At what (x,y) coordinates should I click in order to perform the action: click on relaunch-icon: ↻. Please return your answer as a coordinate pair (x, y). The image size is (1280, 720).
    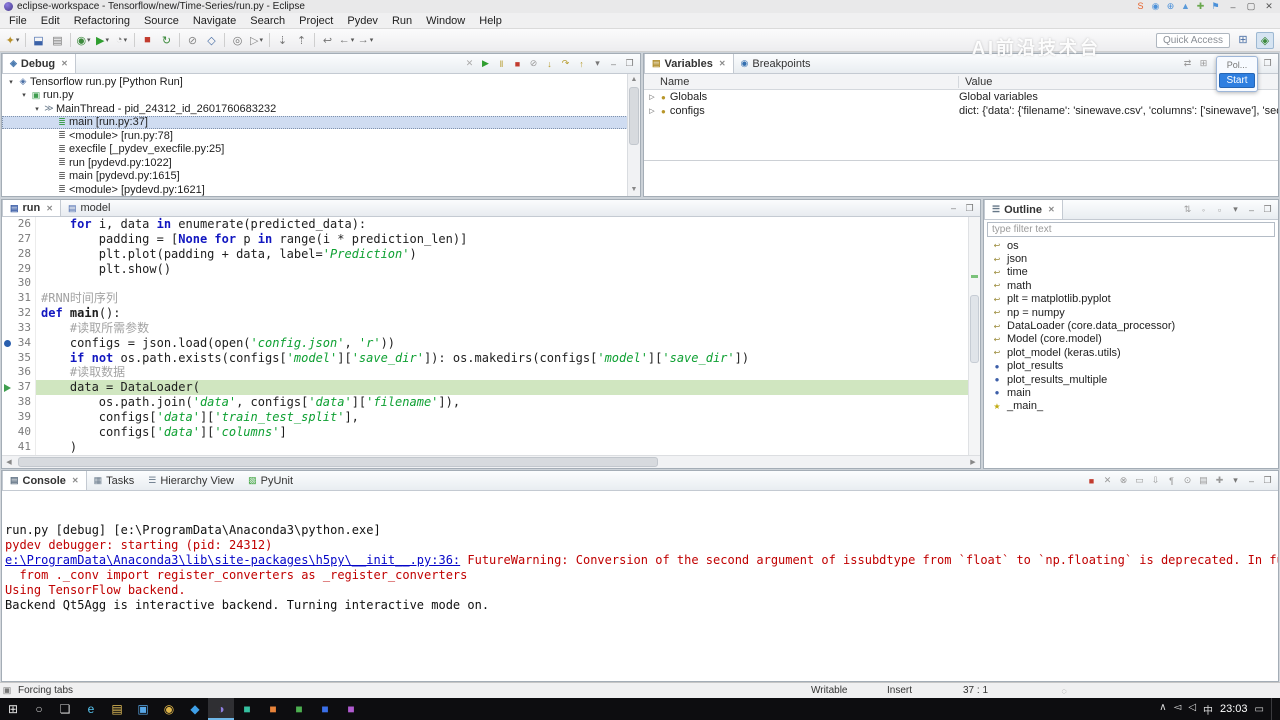
    Looking at the image, I should click on (166, 40).